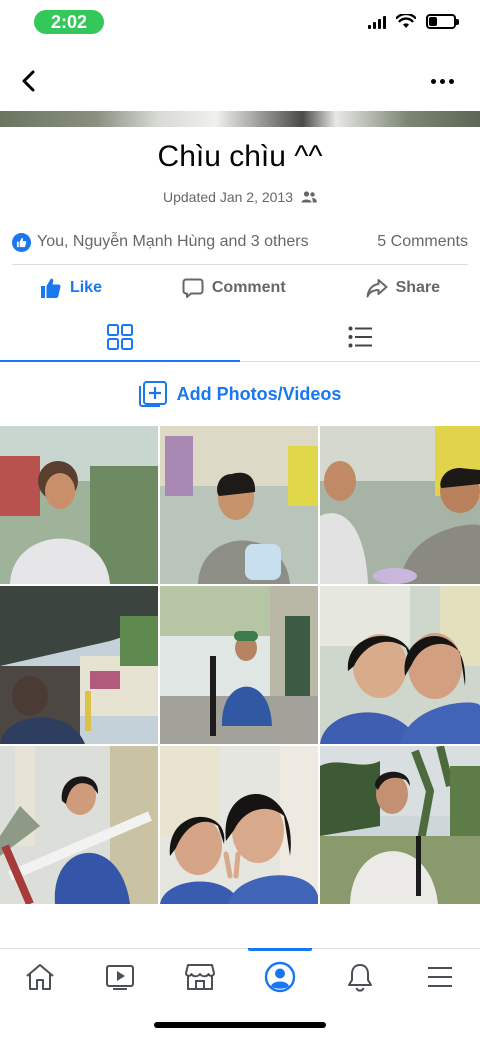 Image resolution: width=480 pixels, height=1039 pixels. I want to click on cellular-signal-icon, so click(377, 22).